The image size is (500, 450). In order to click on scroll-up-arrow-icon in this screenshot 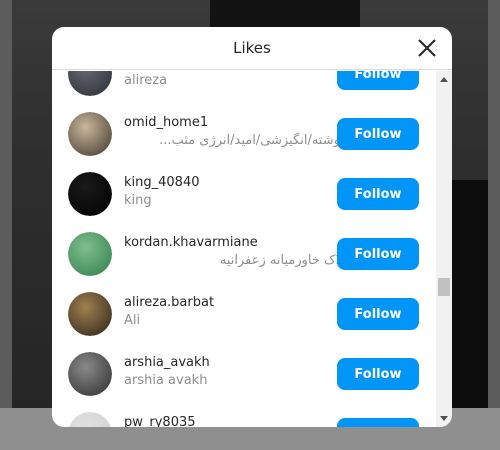, I will do `click(444, 79)`.